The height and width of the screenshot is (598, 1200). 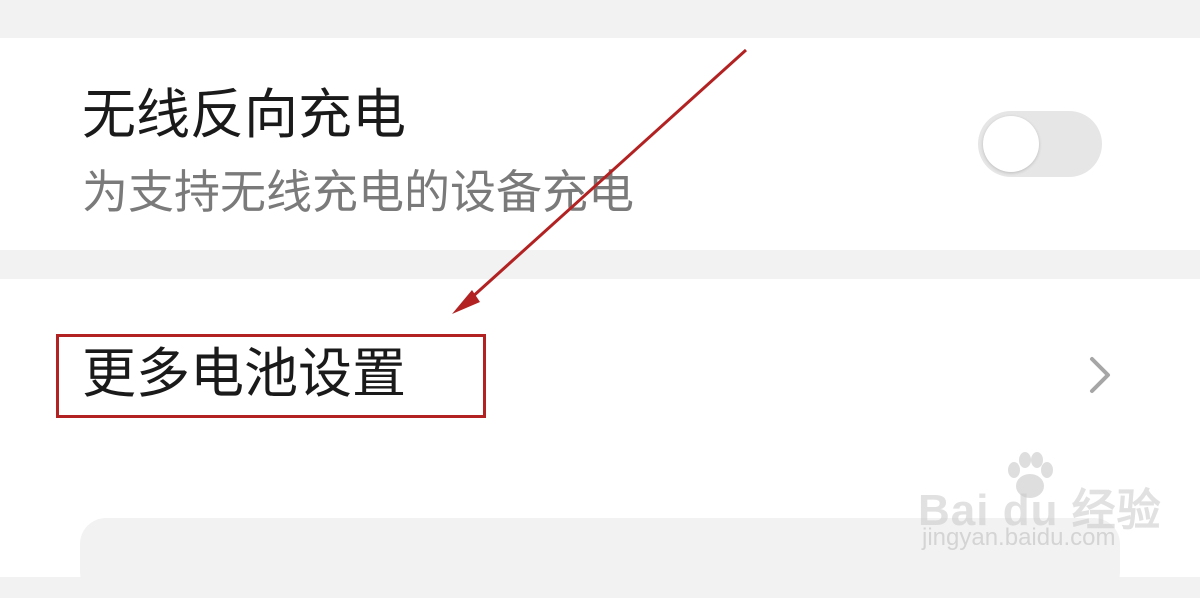 I want to click on wireless-reverse-charging-subtitle: 为支持无线充电的设备充电, so click(x=358, y=192).